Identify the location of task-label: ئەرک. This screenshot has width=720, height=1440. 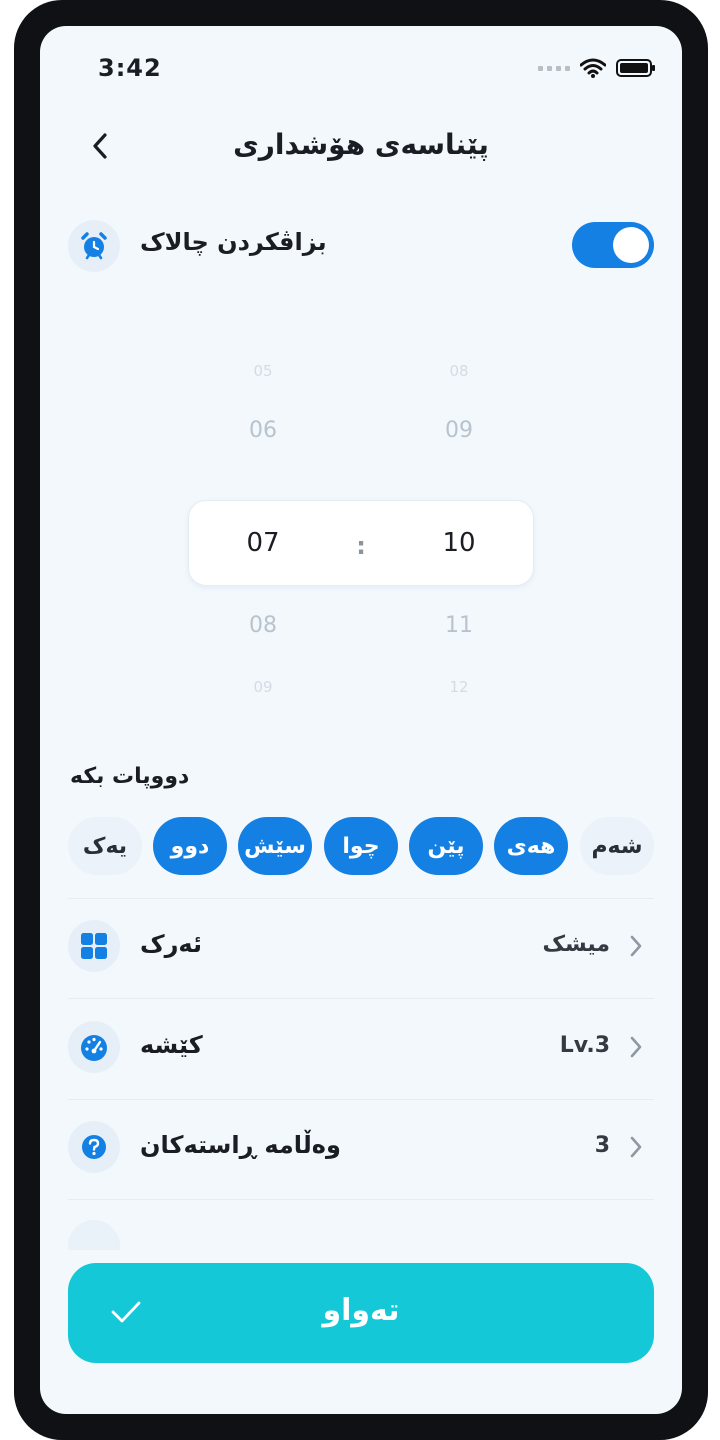
(171, 944).